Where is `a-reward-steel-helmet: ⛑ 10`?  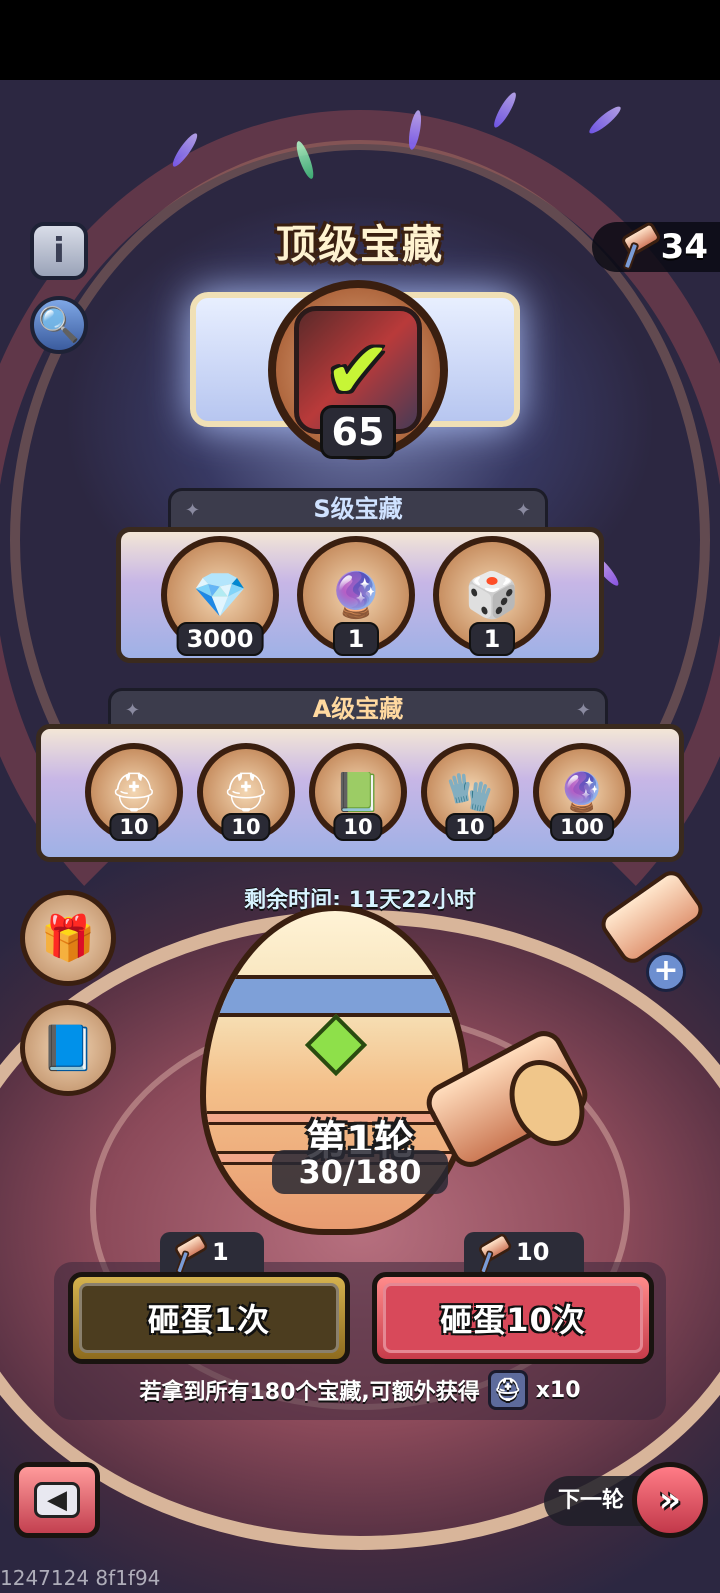
a-reward-steel-helmet: ⛑ 10 is located at coordinates (134, 792).